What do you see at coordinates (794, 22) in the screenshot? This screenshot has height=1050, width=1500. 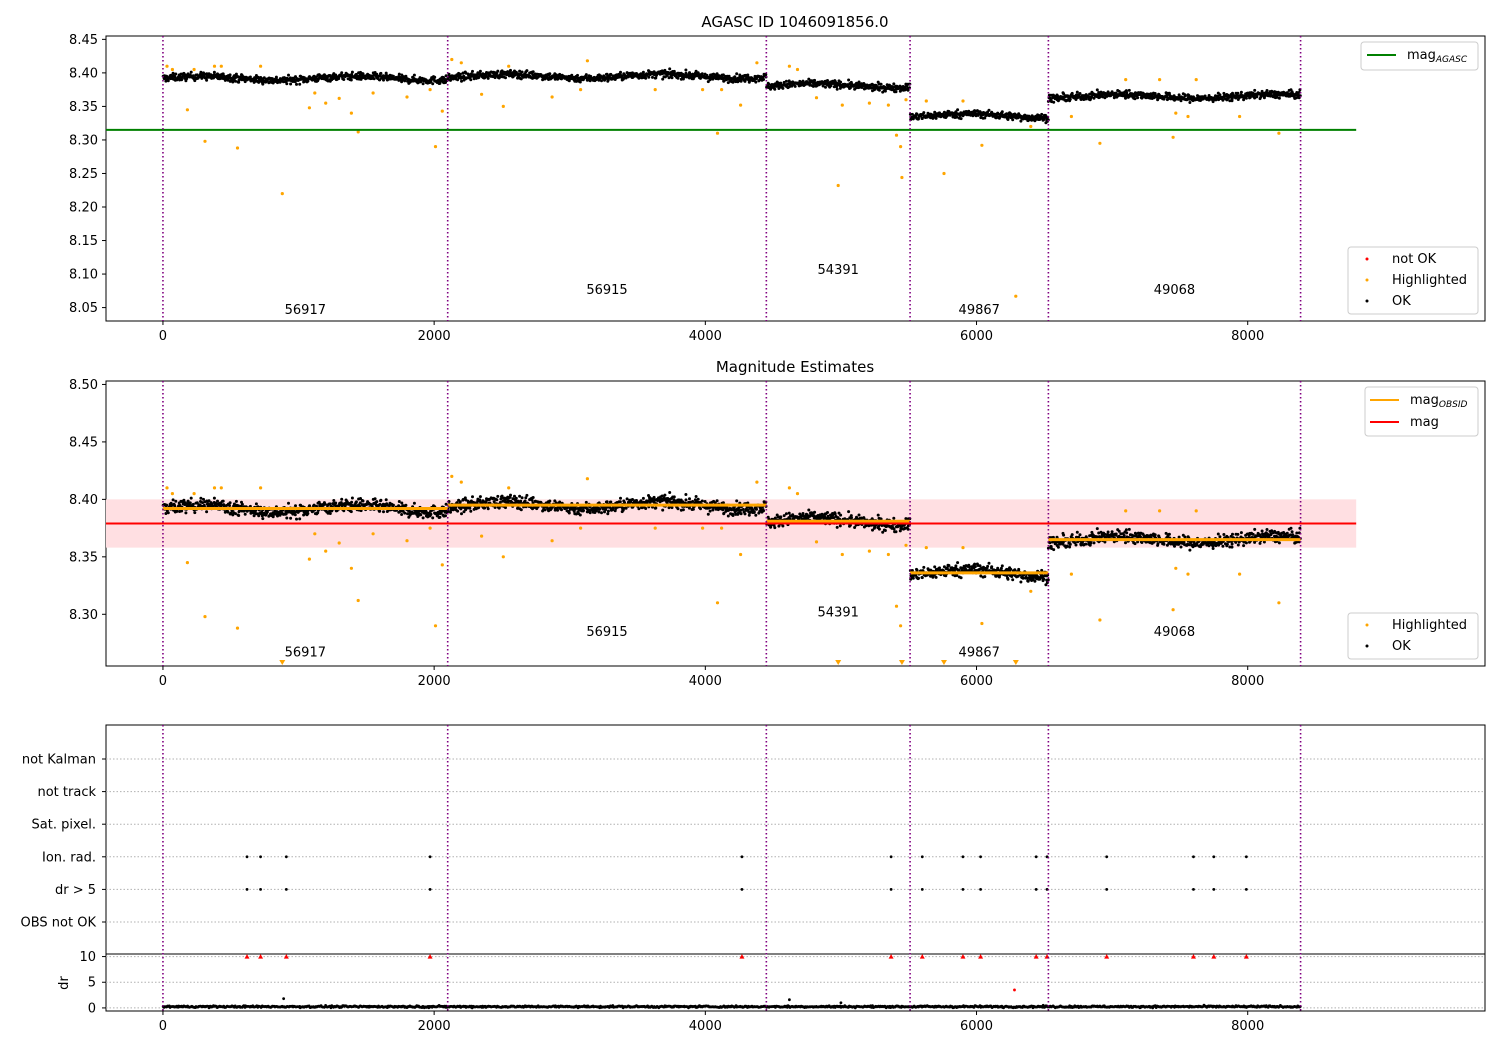 I see `panel1-title: AGASC ID 1046091856.0` at bounding box center [794, 22].